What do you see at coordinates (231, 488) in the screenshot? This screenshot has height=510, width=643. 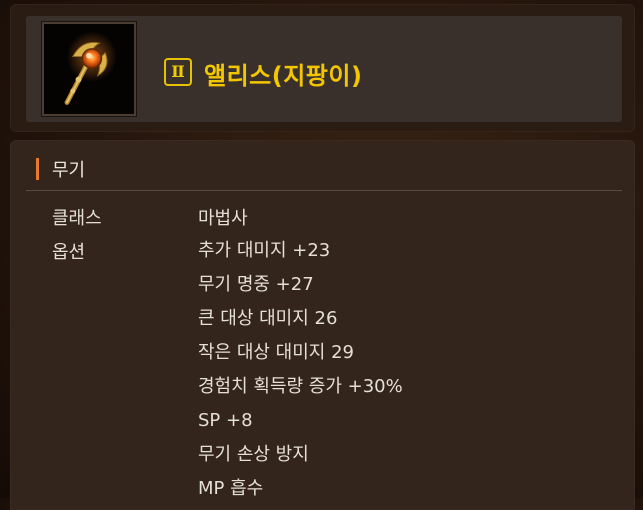 I see `option-item: MP 흡수` at bounding box center [231, 488].